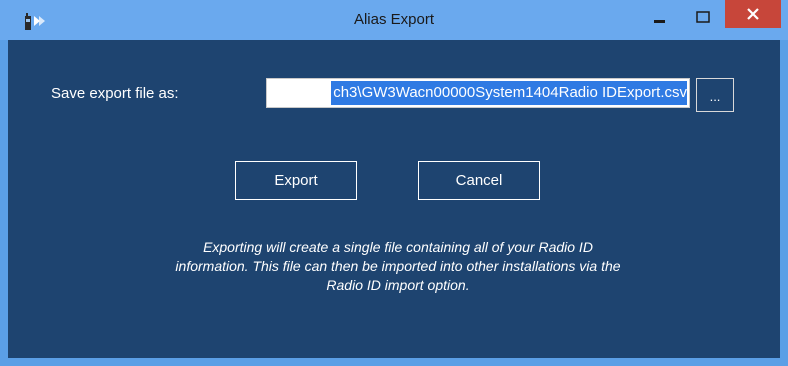 The height and width of the screenshot is (366, 788). Describe the element at coordinates (660, 17) in the screenshot. I see `minimize-button` at that location.